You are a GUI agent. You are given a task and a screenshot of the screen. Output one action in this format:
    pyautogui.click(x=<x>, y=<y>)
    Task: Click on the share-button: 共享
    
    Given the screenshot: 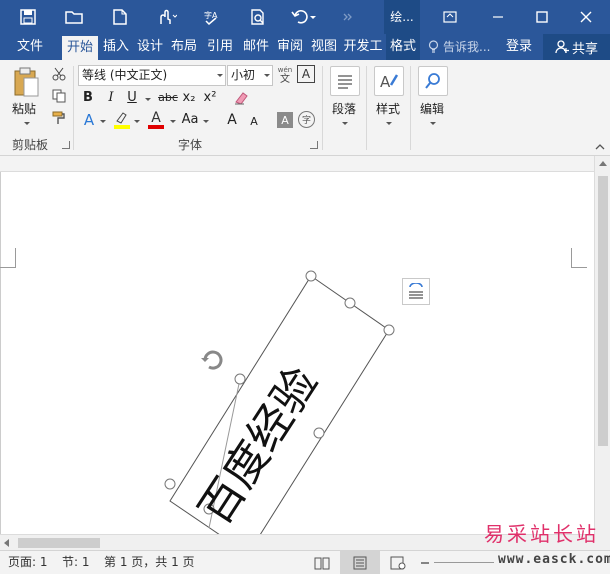 What is the action you would take?
    pyautogui.click(x=576, y=47)
    